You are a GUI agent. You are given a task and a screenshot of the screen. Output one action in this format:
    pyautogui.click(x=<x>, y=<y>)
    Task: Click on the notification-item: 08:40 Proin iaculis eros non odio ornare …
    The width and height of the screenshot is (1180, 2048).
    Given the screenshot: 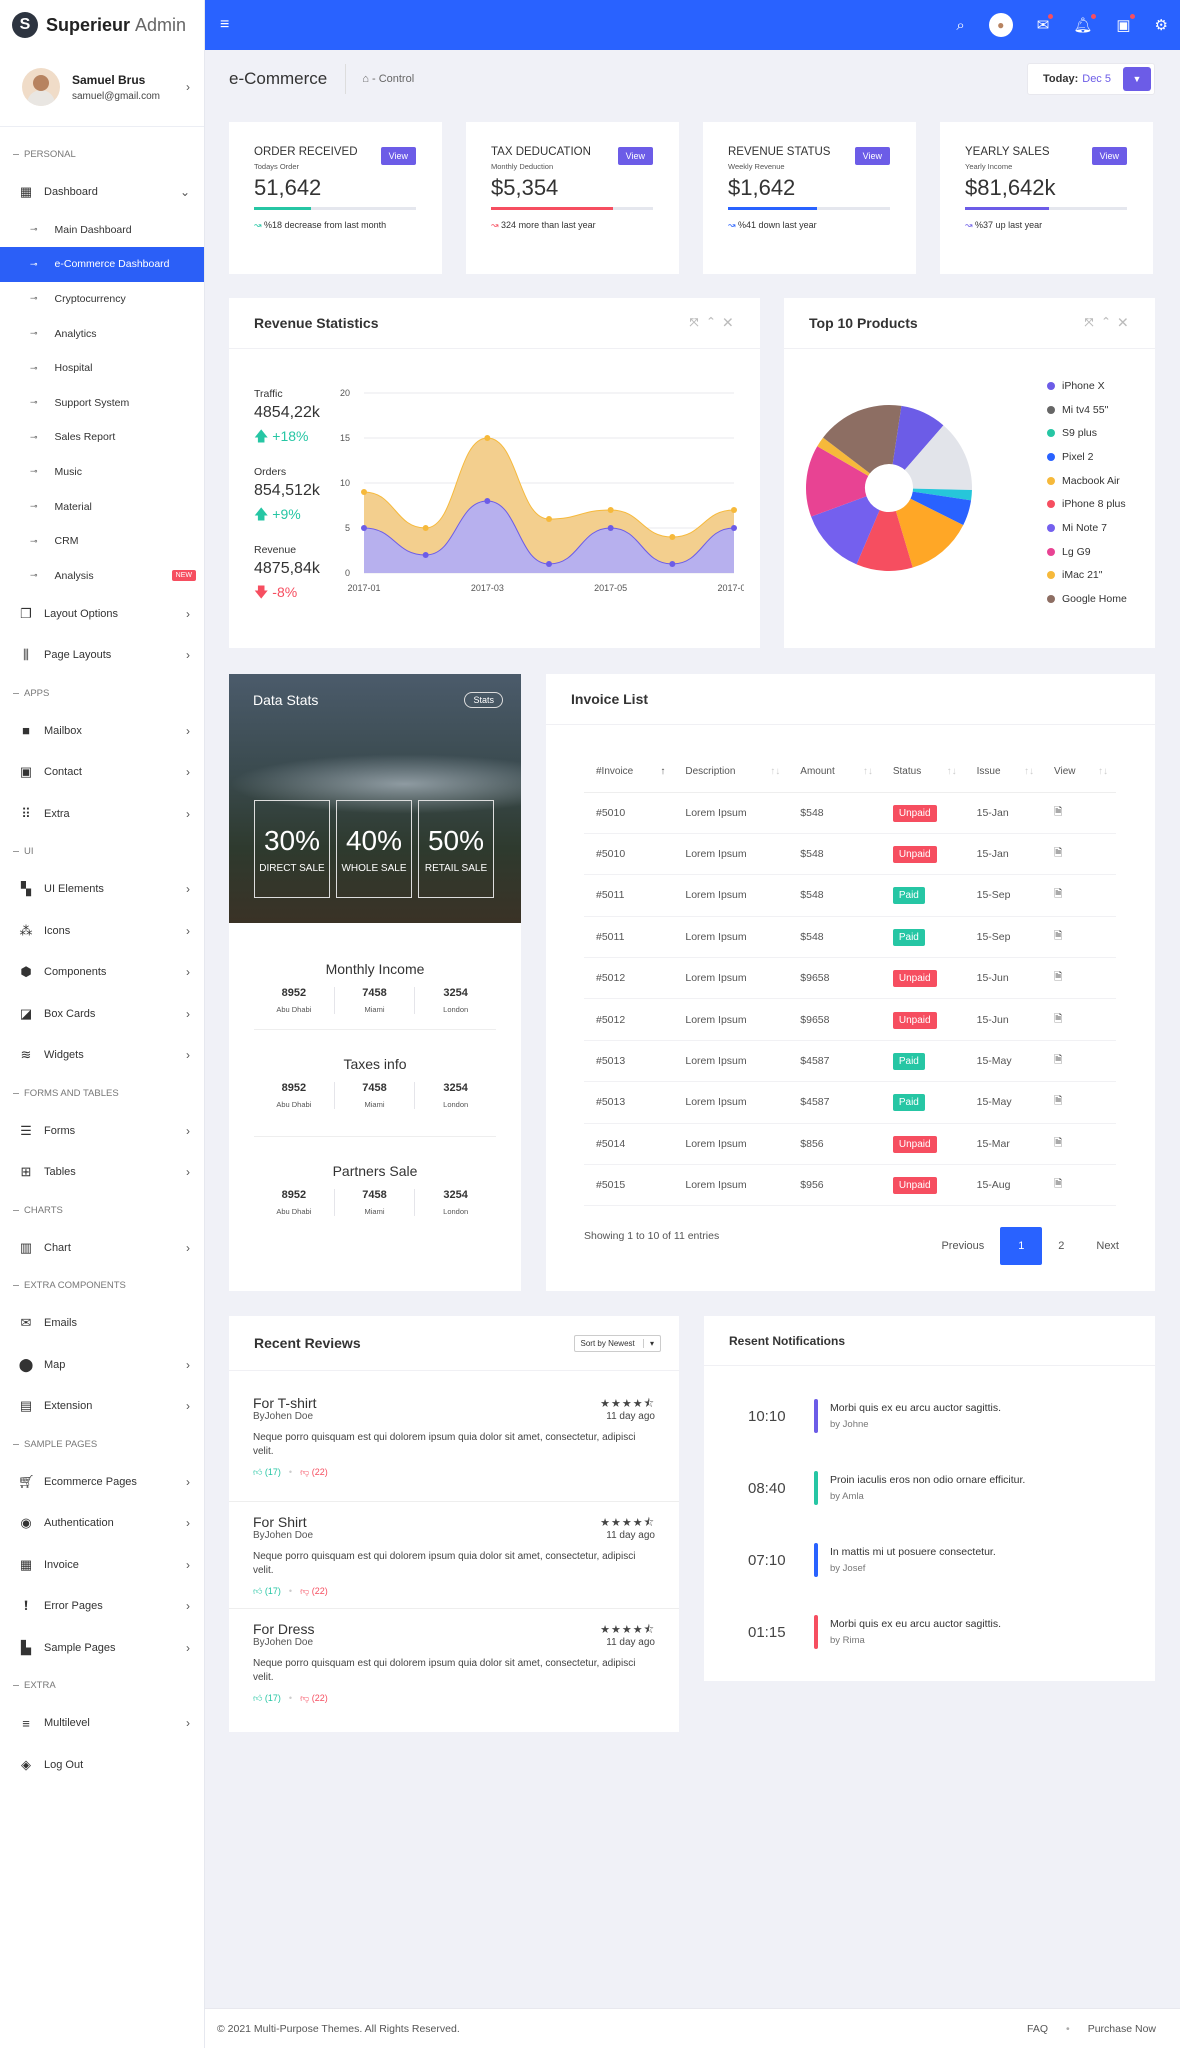 What is the action you would take?
    pyautogui.click(x=929, y=1488)
    